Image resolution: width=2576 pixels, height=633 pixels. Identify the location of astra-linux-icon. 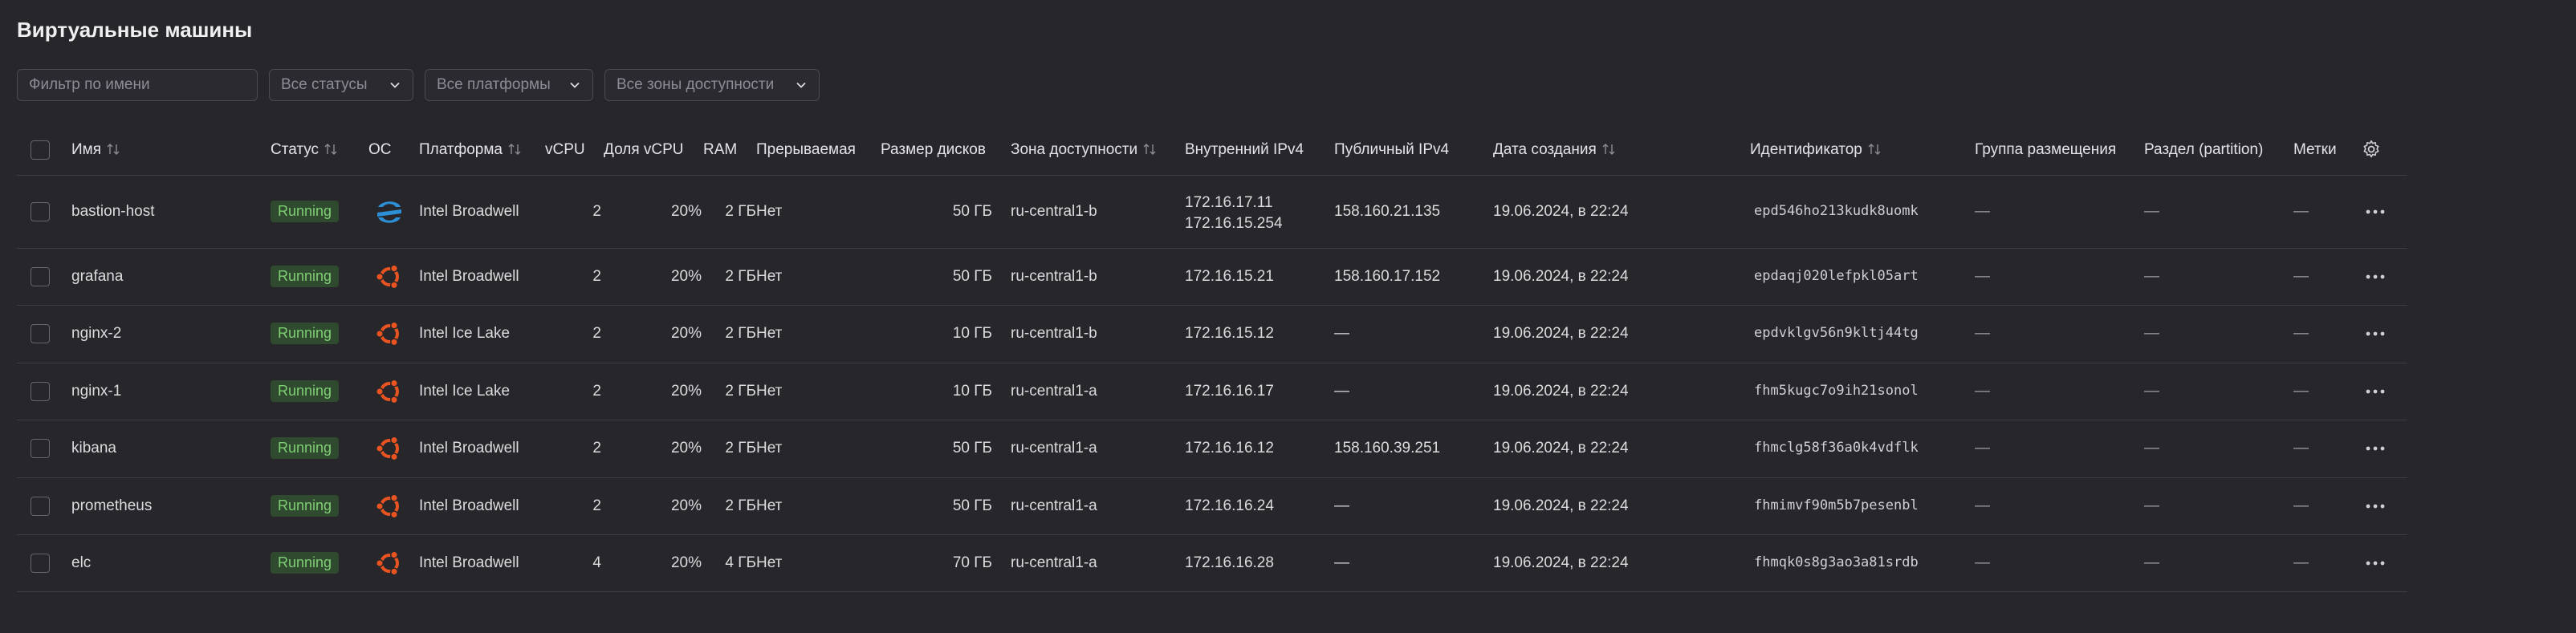
(389, 212).